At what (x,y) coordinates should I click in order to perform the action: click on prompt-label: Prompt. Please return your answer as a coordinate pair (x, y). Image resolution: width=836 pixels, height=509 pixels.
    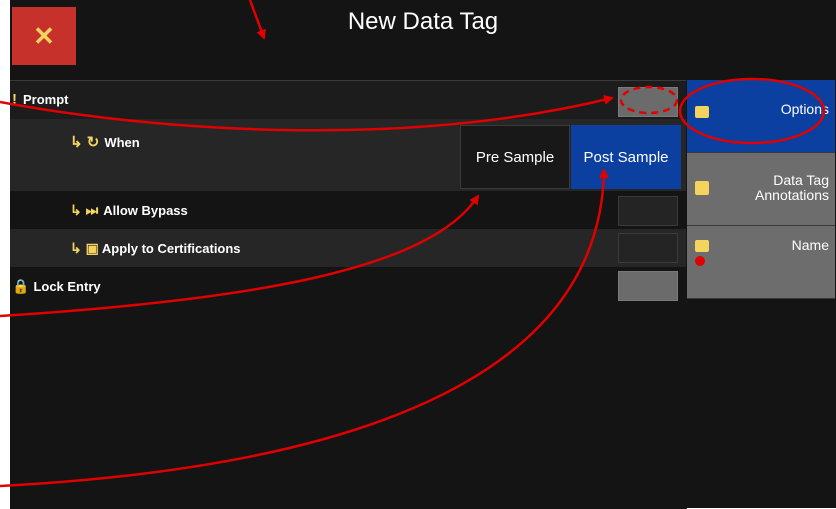
    Looking at the image, I should click on (46, 99).